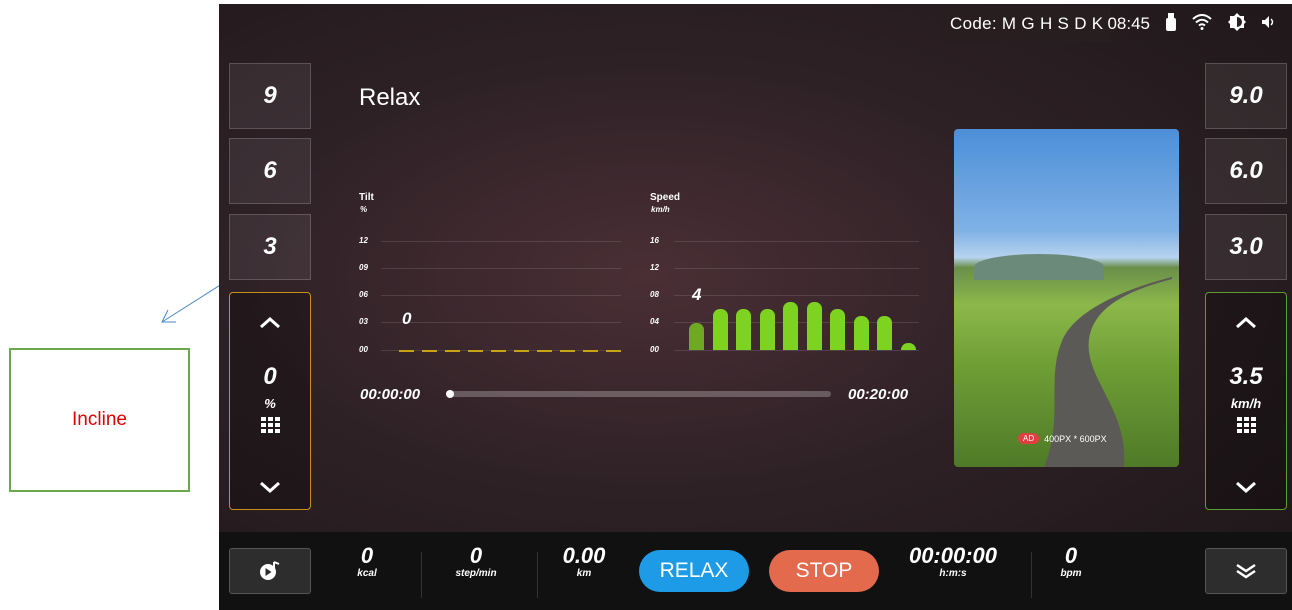 This screenshot has height=610, width=1292. What do you see at coordinates (1202, 24) in the screenshot?
I see `wifi-icon` at bounding box center [1202, 24].